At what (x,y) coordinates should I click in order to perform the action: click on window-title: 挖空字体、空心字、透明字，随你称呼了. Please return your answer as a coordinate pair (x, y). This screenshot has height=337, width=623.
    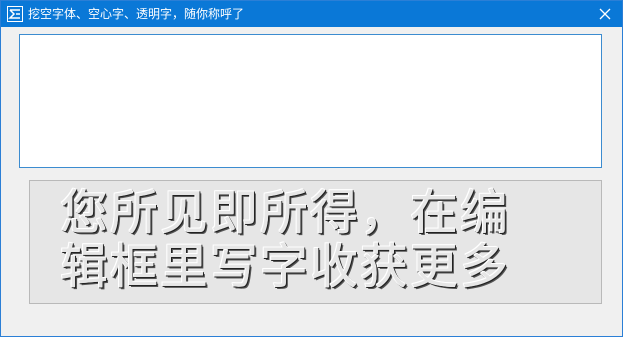
    Looking at the image, I should click on (136, 14).